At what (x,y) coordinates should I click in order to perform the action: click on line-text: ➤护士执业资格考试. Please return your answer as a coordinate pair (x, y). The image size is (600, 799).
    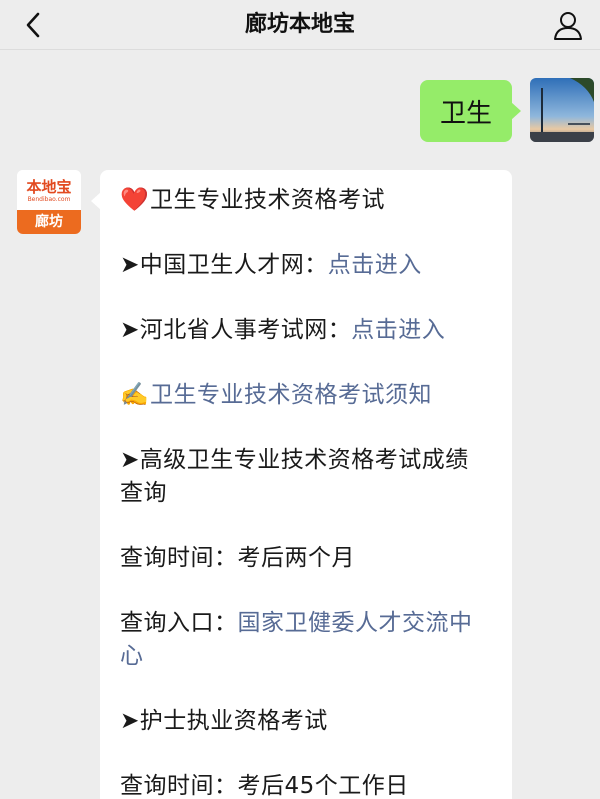
    Looking at the image, I should click on (224, 721).